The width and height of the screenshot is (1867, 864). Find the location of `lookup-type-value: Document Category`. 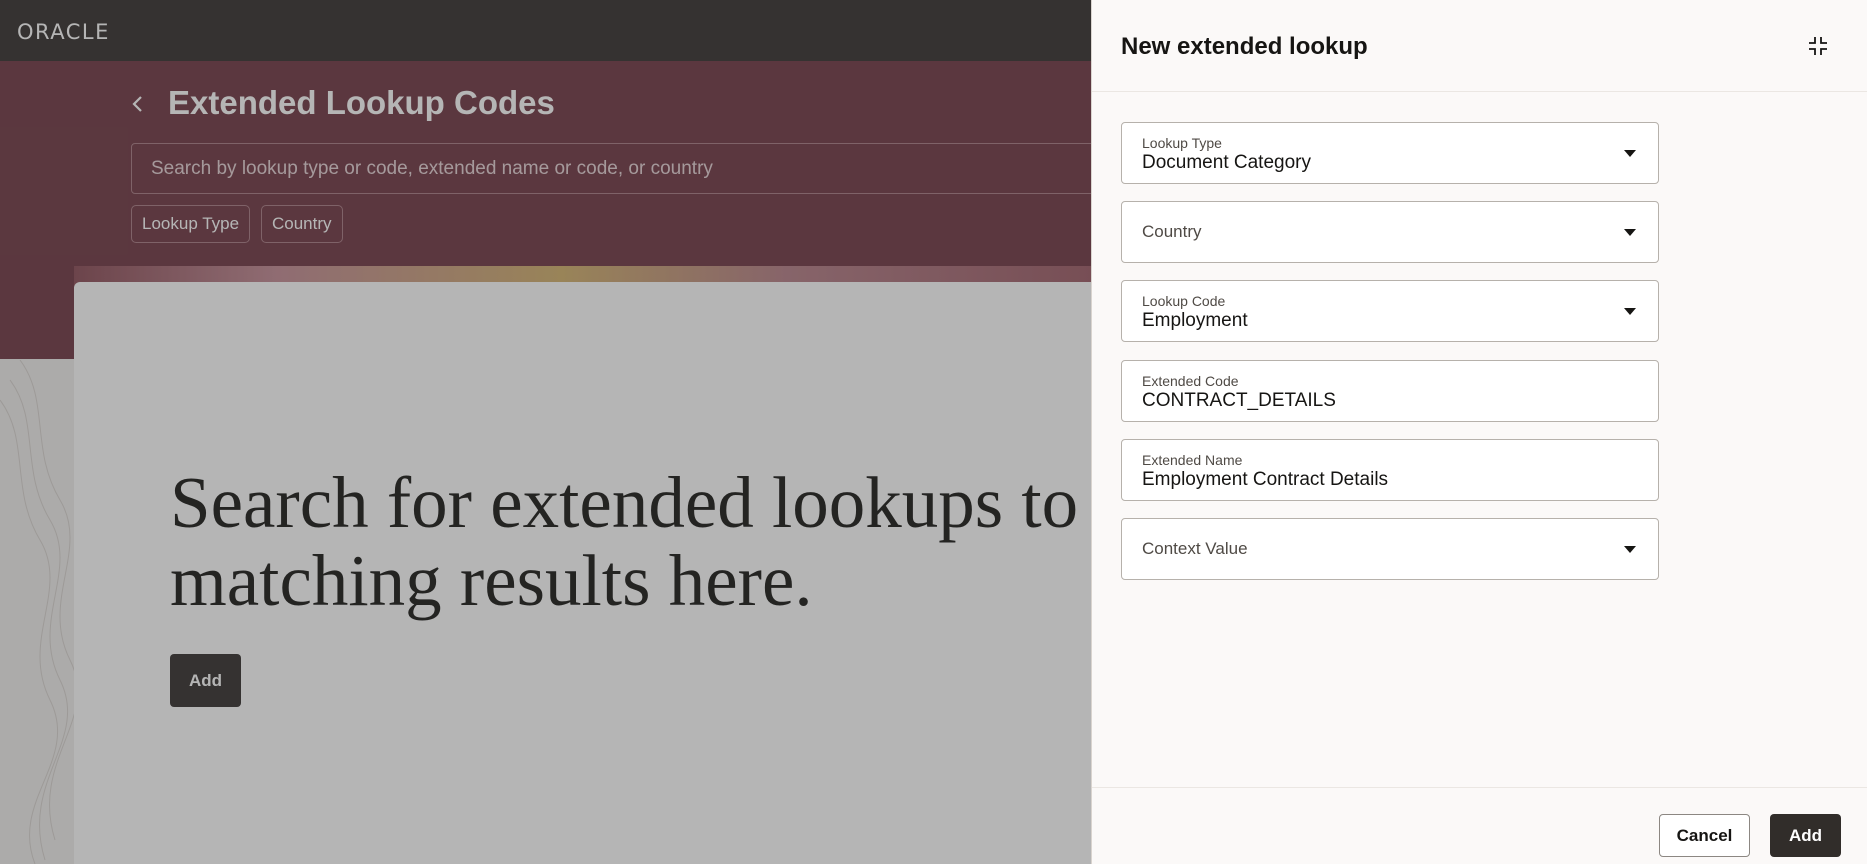

lookup-type-value: Document Category is located at coordinates (1226, 162).